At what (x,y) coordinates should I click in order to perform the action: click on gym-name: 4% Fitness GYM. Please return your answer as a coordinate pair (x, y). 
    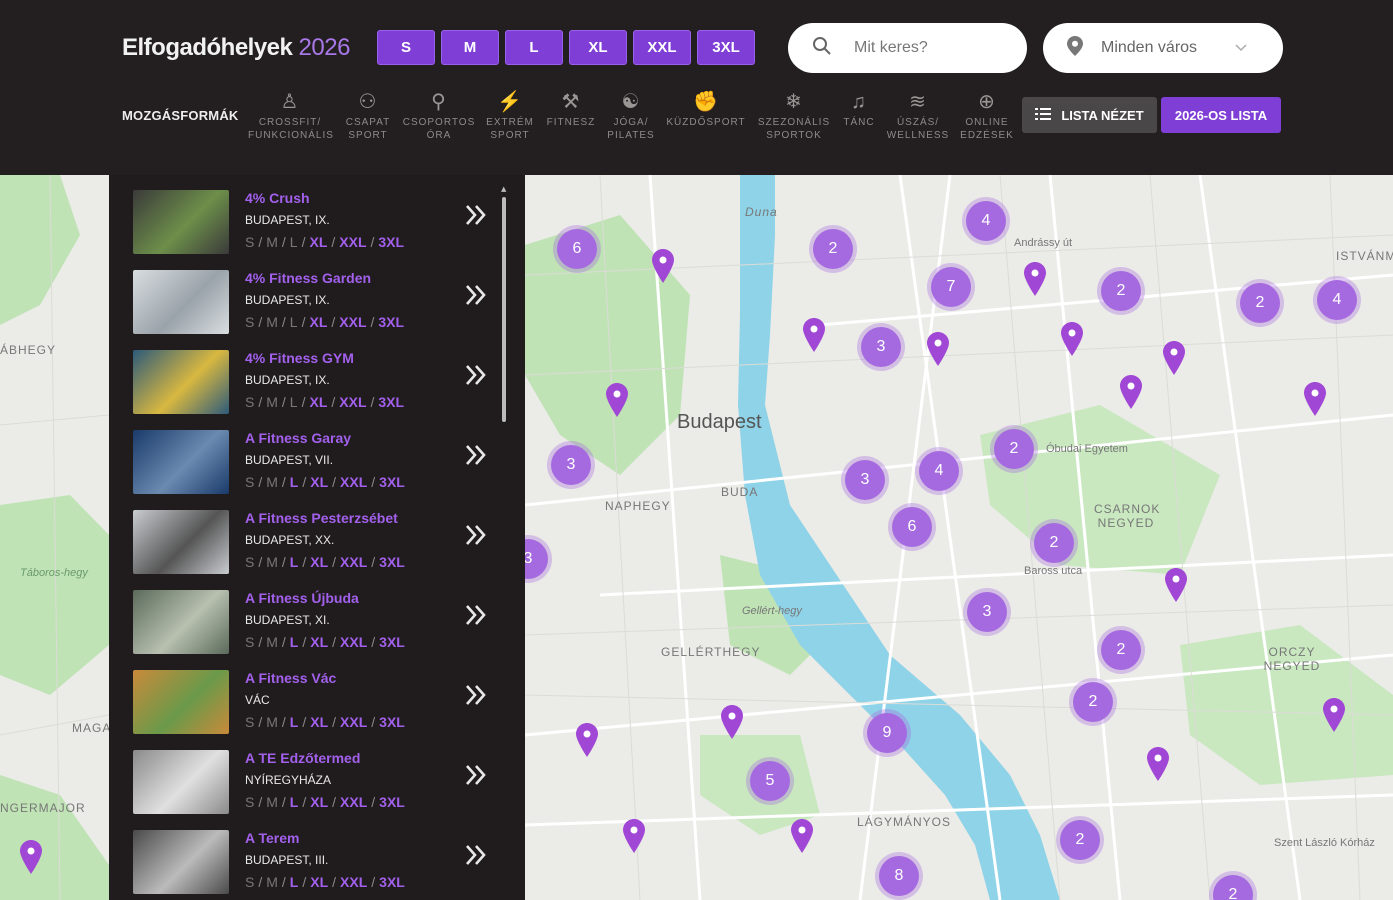
    Looking at the image, I should click on (299, 358).